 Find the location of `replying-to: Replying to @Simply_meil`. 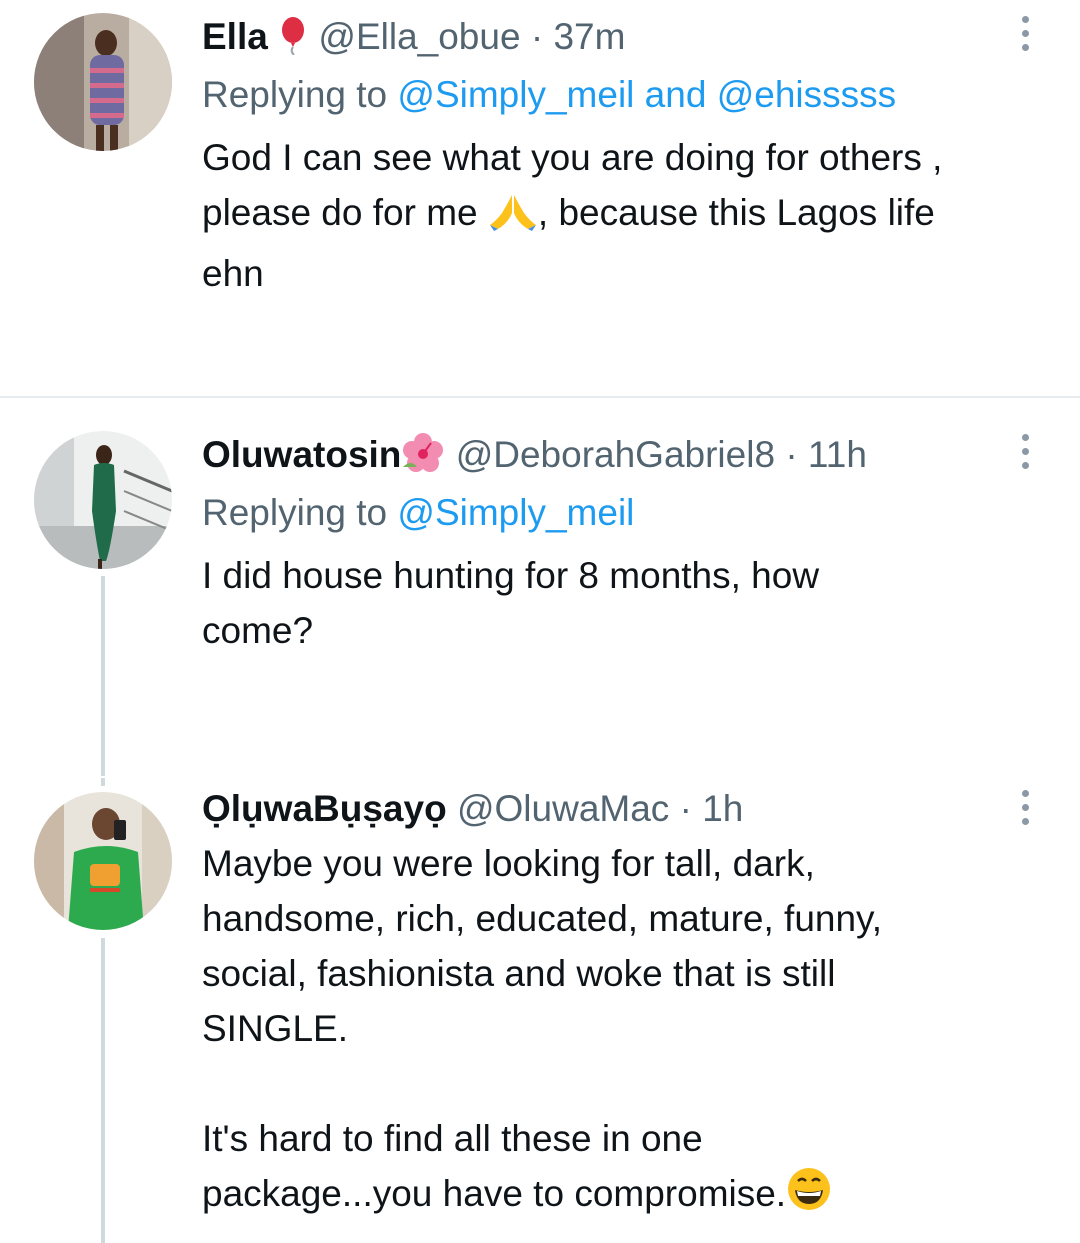

replying-to: Replying to @Simply_meil is located at coordinates (418, 513).